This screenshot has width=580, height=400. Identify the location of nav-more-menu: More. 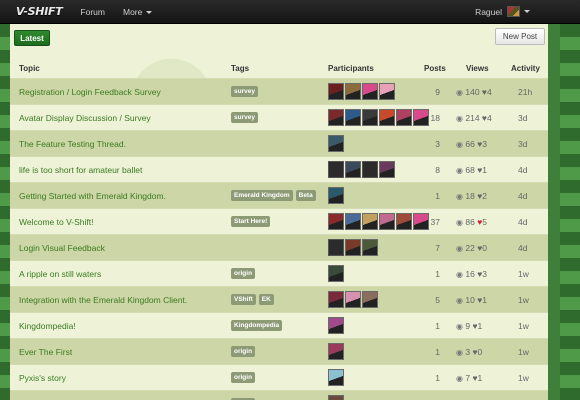
(138, 12).